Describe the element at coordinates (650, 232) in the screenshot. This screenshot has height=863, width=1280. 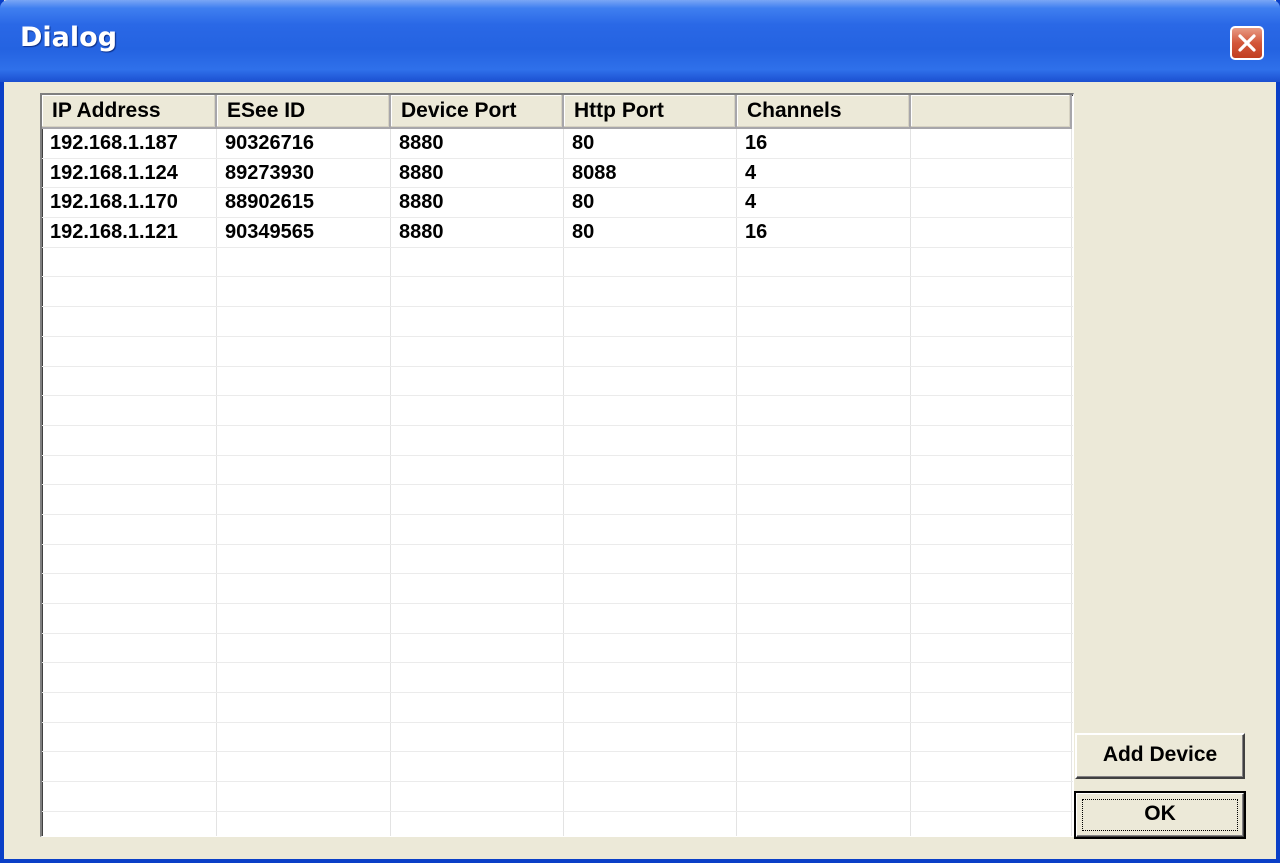
I see `table-cell: 80` at that location.